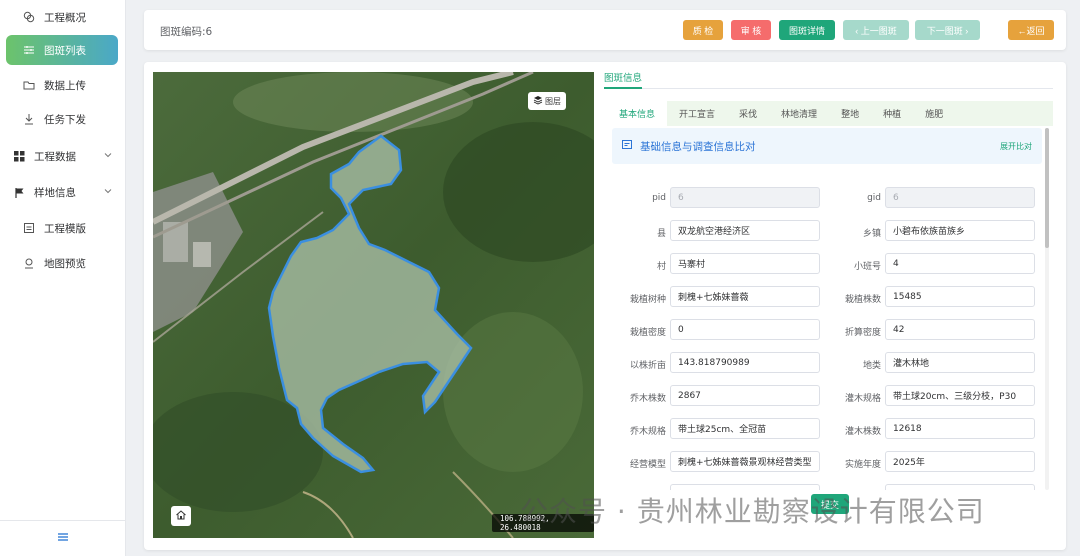  Describe the element at coordinates (55, 192) in the screenshot. I see `sidebar-item-label: 样地信息` at that location.